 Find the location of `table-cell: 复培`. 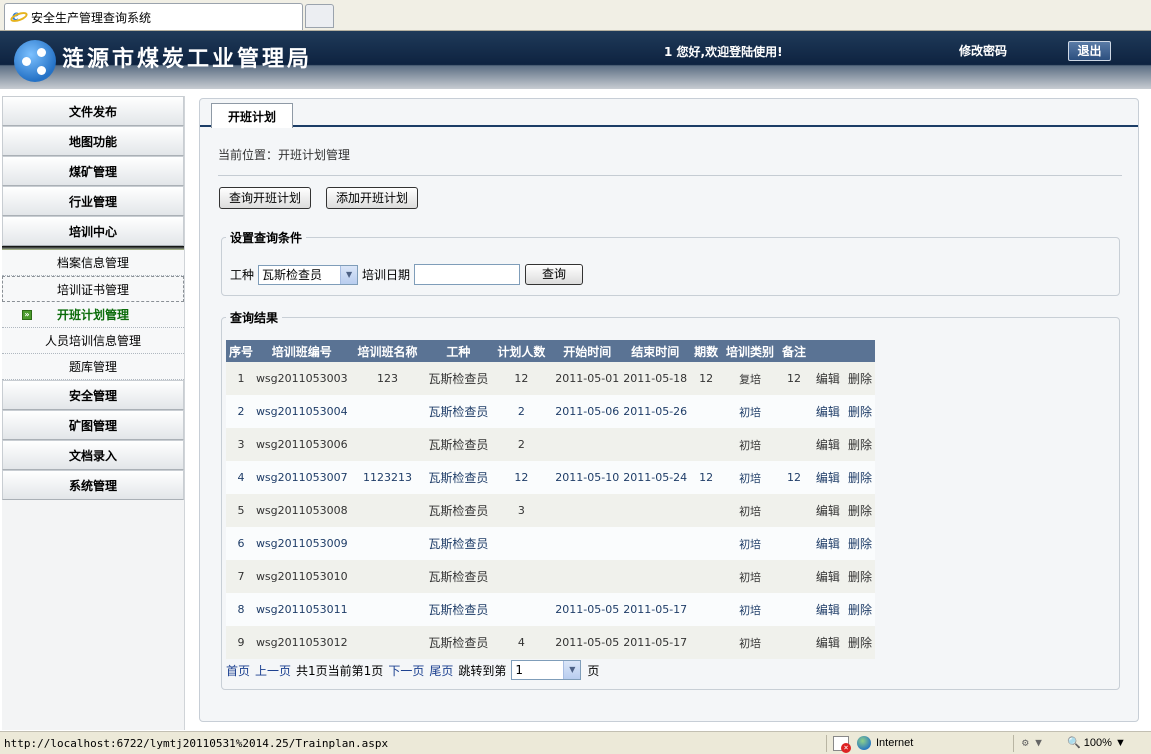

table-cell: 复培 is located at coordinates (750, 378).